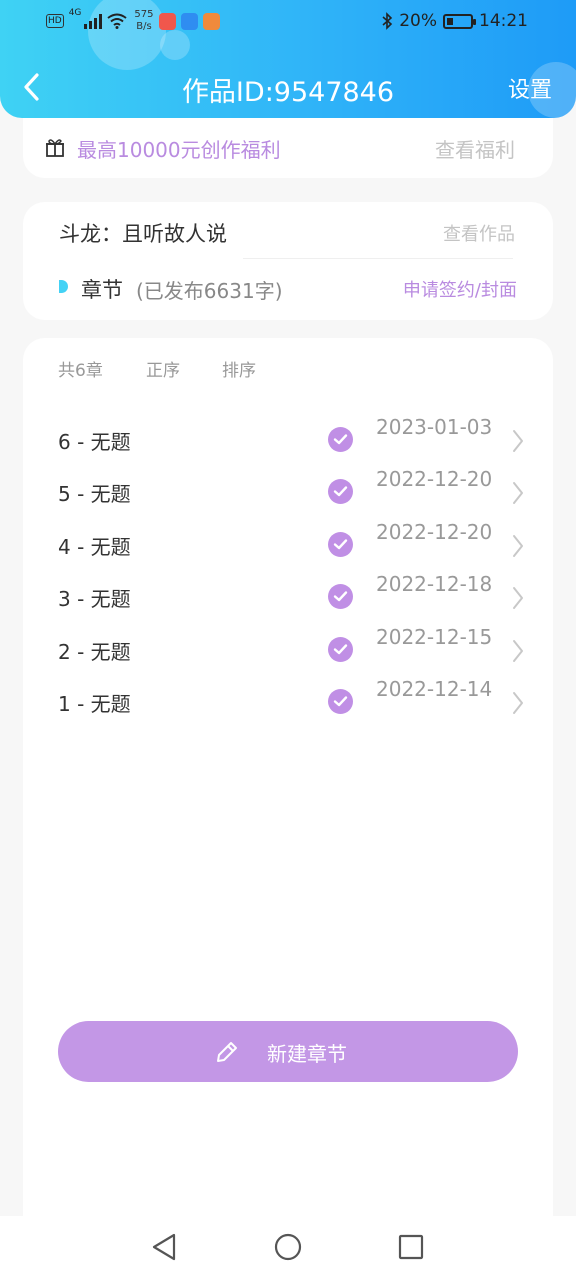 This screenshot has width=576, height=1280. Describe the element at coordinates (94, 494) in the screenshot. I see `chapter-title: 5 - 无题` at that location.